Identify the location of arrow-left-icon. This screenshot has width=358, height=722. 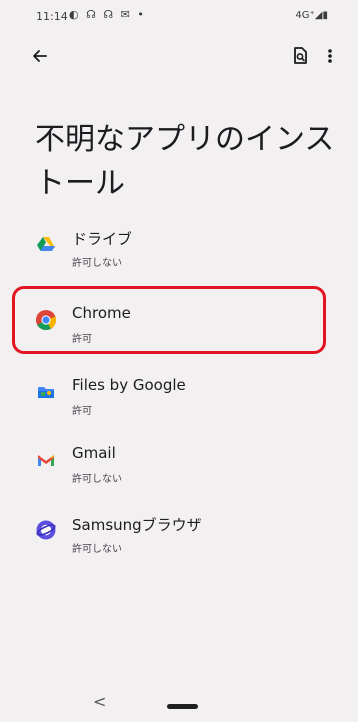
(40, 56).